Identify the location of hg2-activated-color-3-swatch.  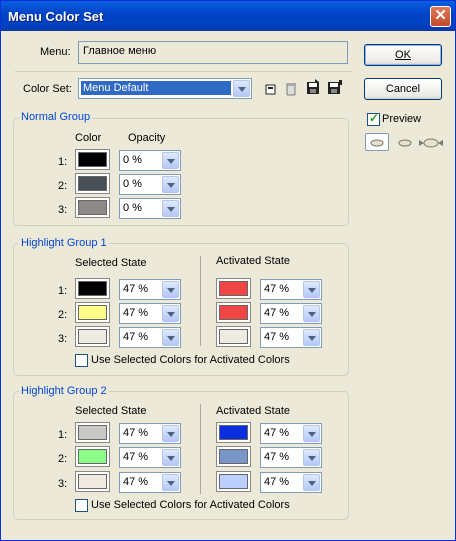
(233, 481).